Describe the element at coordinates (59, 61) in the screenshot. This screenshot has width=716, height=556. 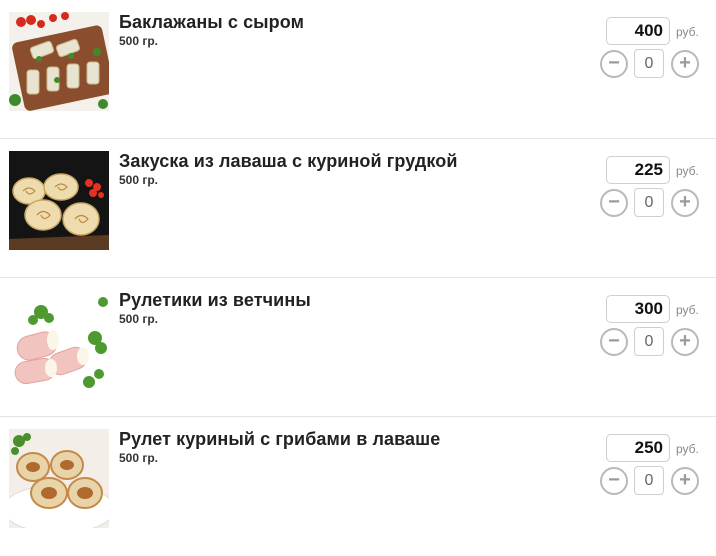
I see `eggplant-rolls-image` at that location.